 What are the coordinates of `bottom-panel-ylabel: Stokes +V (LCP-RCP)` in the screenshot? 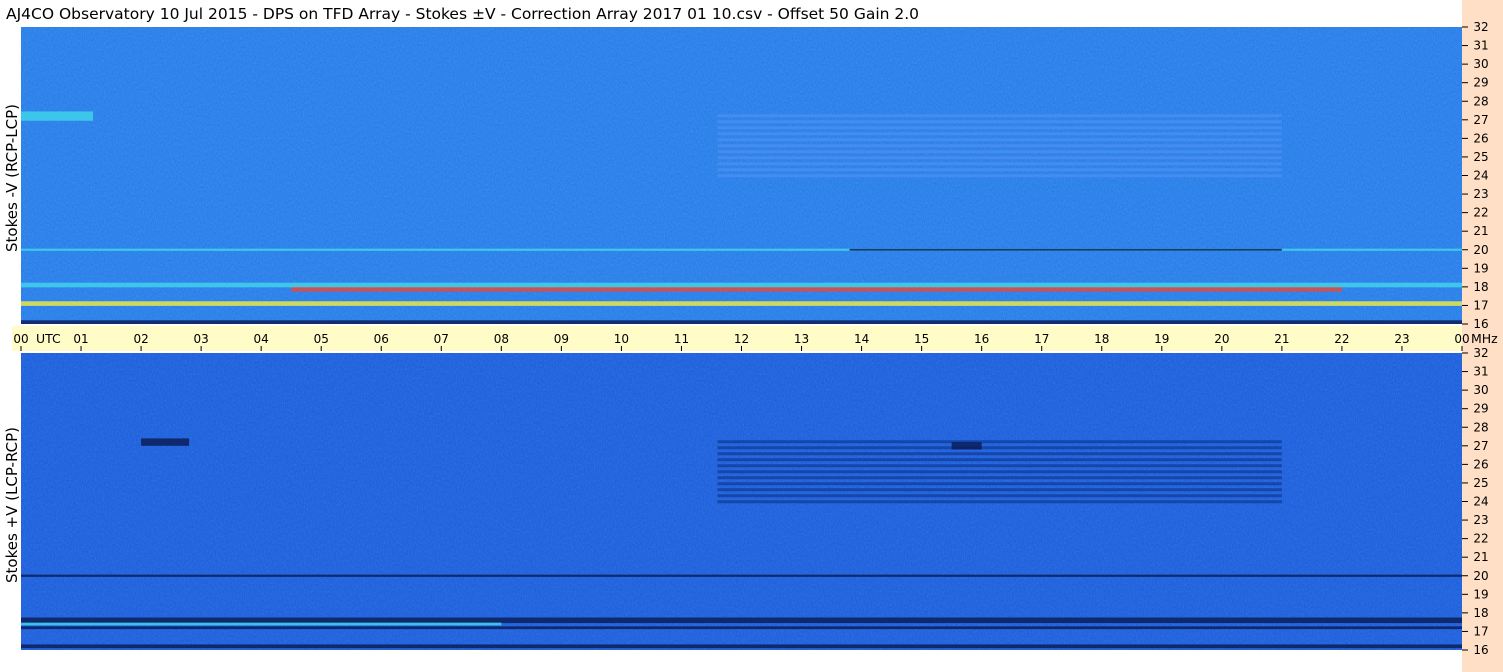 It's located at (12, 505).